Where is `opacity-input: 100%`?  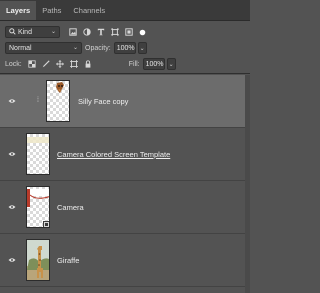
opacity-input: 100% is located at coordinates (124, 48).